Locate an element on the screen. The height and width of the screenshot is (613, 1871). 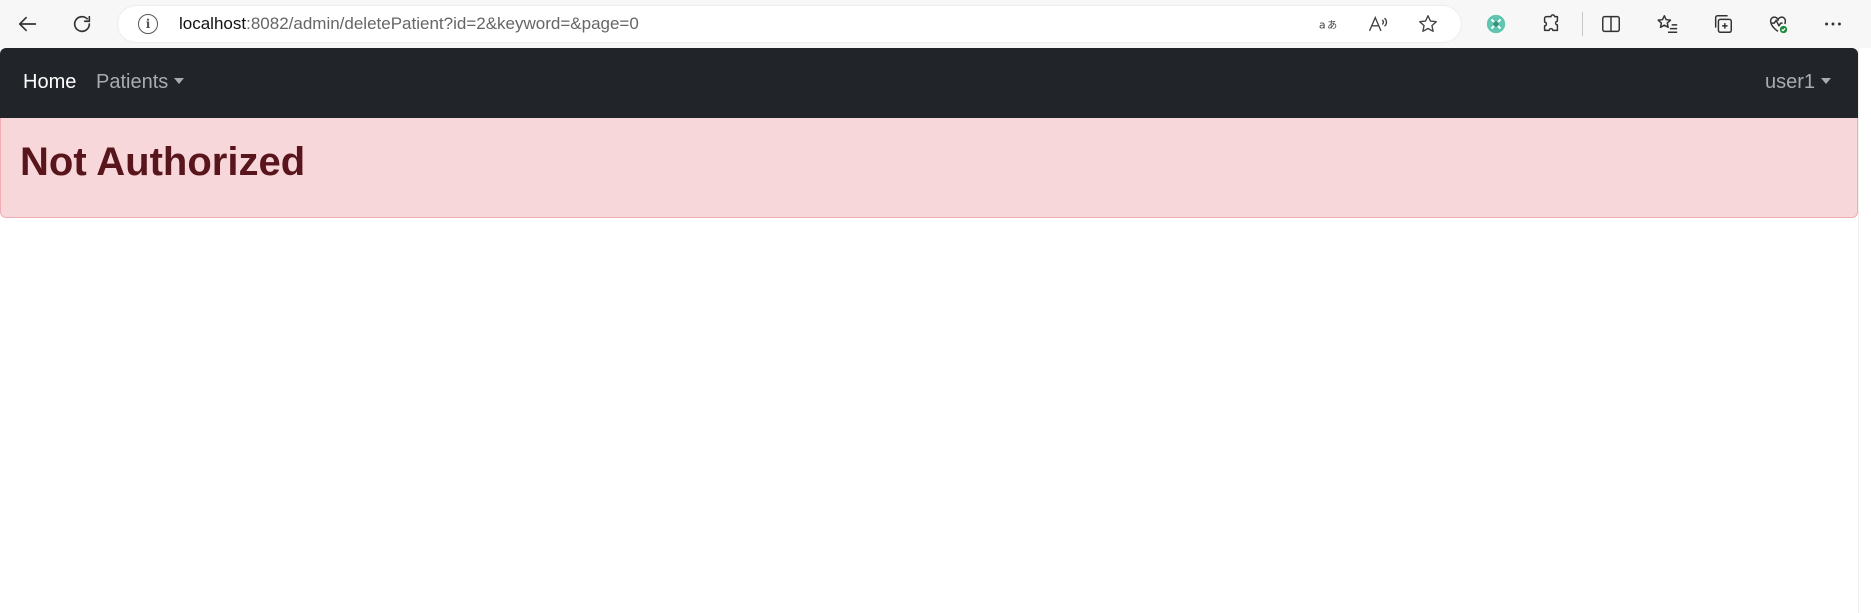
svg-text: a is located at coordinates (1322, 25).